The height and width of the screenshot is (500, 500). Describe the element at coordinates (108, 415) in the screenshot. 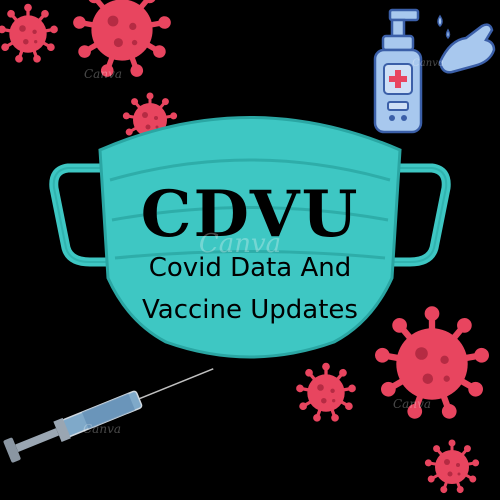

I see `syringe-icon` at that location.